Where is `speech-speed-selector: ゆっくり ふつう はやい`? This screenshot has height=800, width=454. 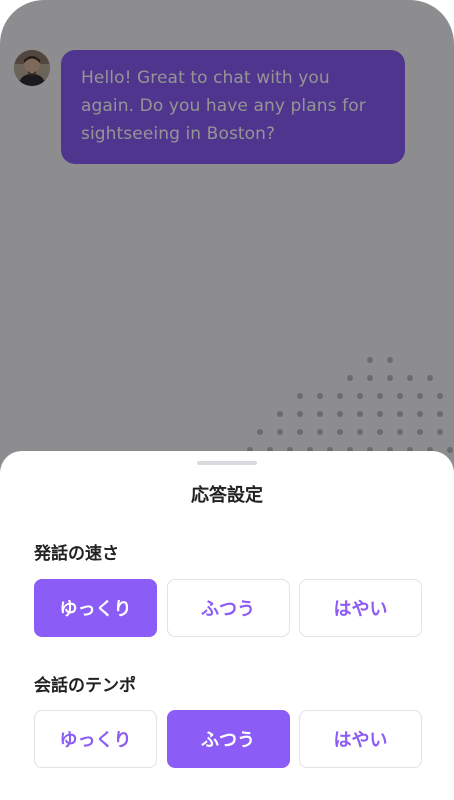
speech-speed-selector: ゆっくり ふつう はやい is located at coordinates (228, 608).